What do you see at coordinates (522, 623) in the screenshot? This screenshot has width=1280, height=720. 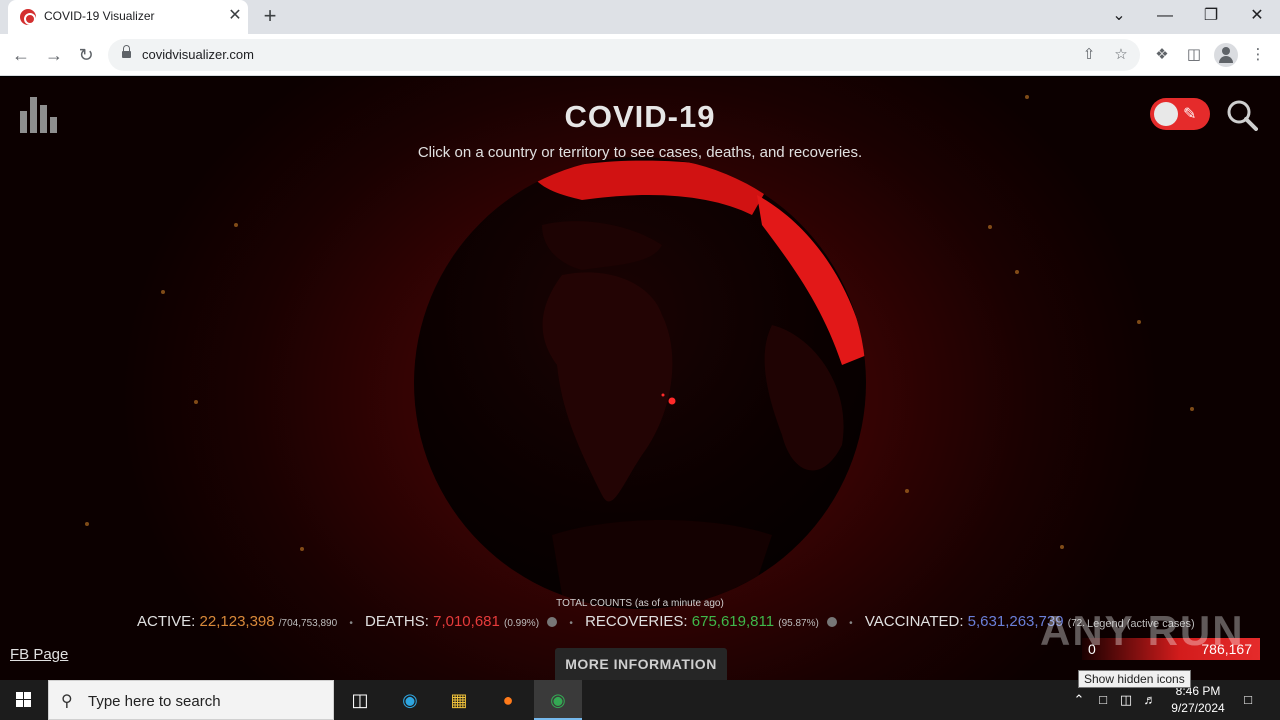 I see `deaths-percent: (0.99%)` at bounding box center [522, 623].